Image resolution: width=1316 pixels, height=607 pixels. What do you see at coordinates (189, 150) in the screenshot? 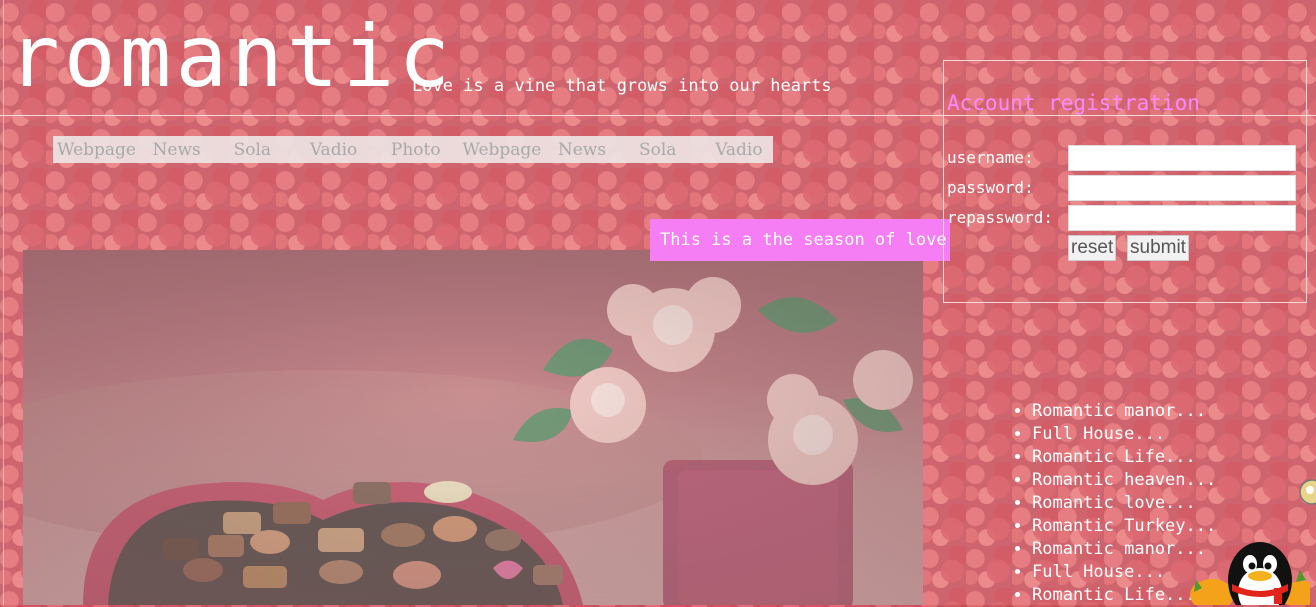
I see `nav-item-news: News` at bounding box center [189, 150].